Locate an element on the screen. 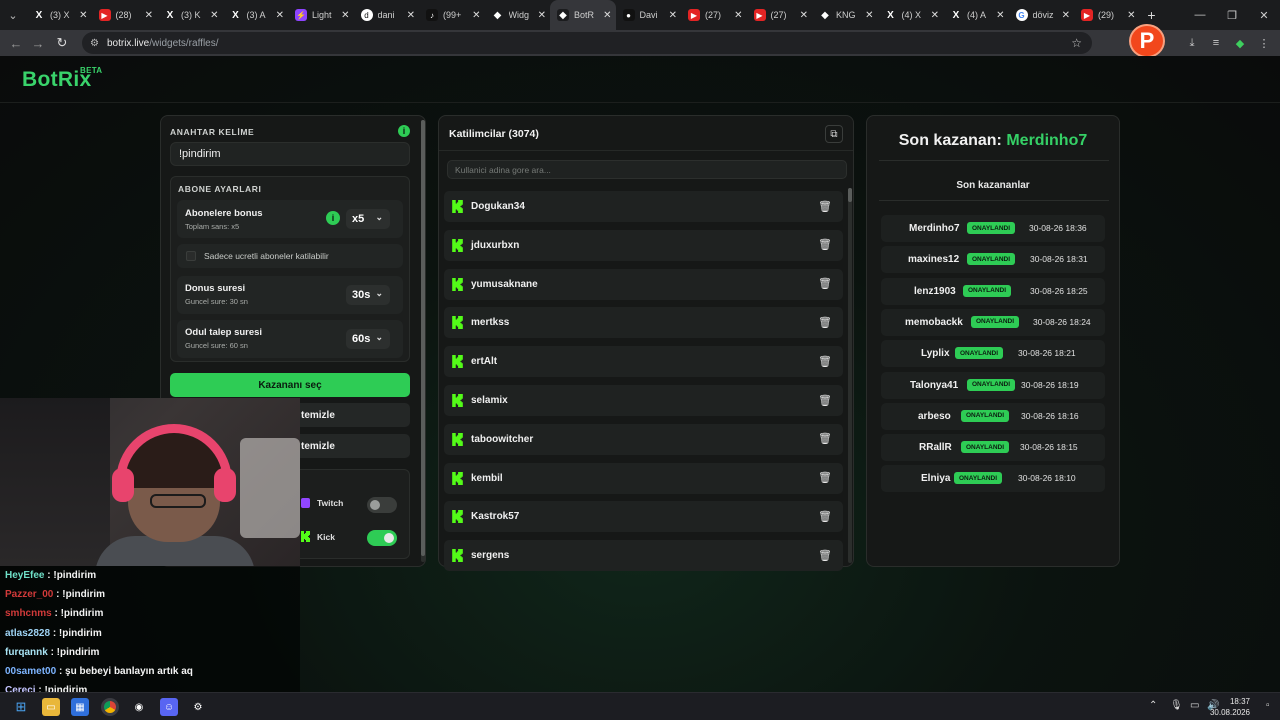 The height and width of the screenshot is (720, 1280). store-icon: ▦ is located at coordinates (80, 707).